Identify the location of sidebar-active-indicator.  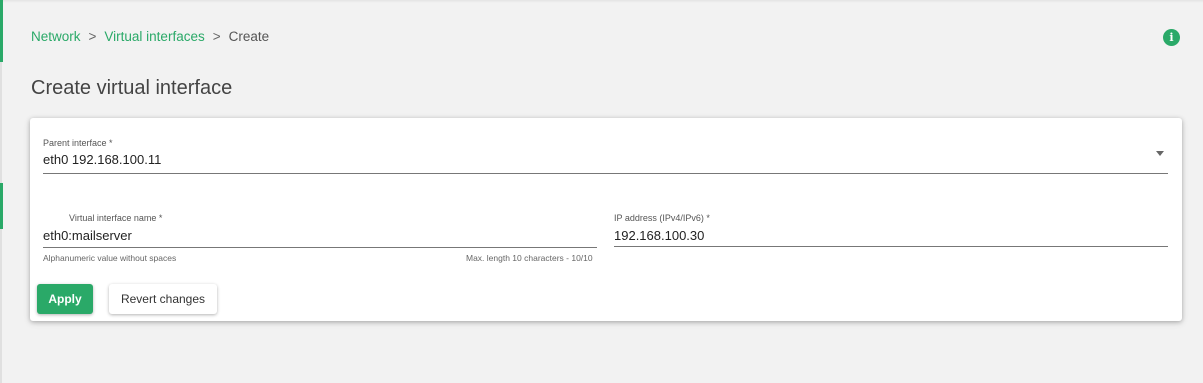
(1, 31).